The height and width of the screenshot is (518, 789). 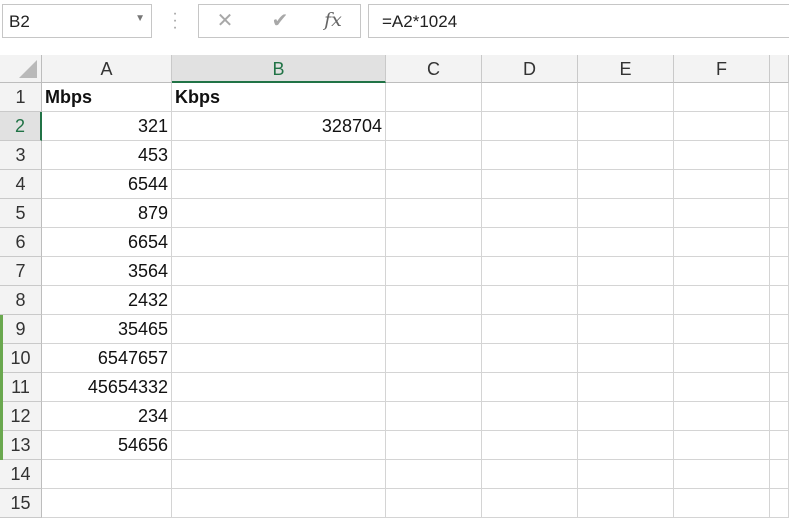 I want to click on cell-E2, so click(x=626, y=126).